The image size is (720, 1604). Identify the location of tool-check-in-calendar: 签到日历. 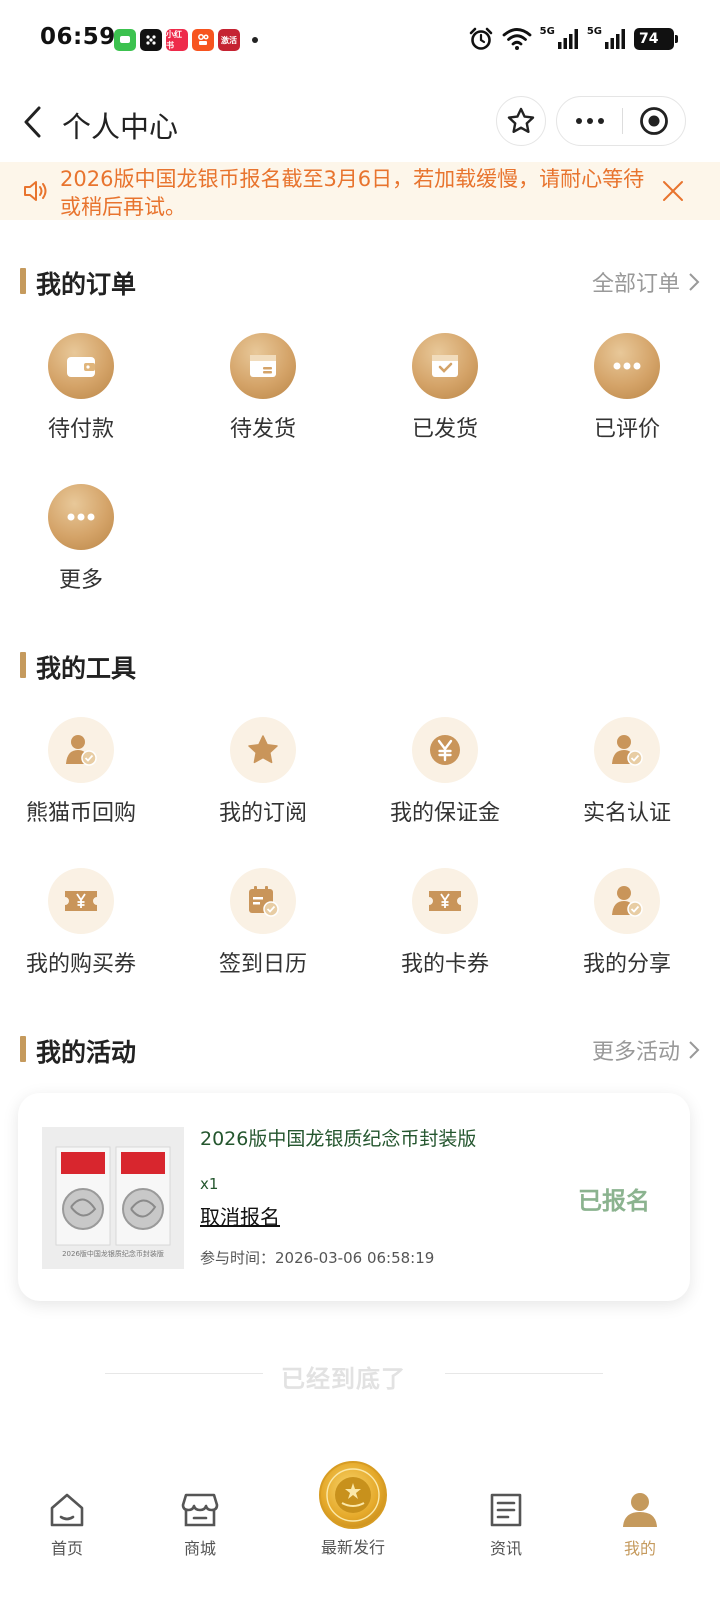
(263, 923).